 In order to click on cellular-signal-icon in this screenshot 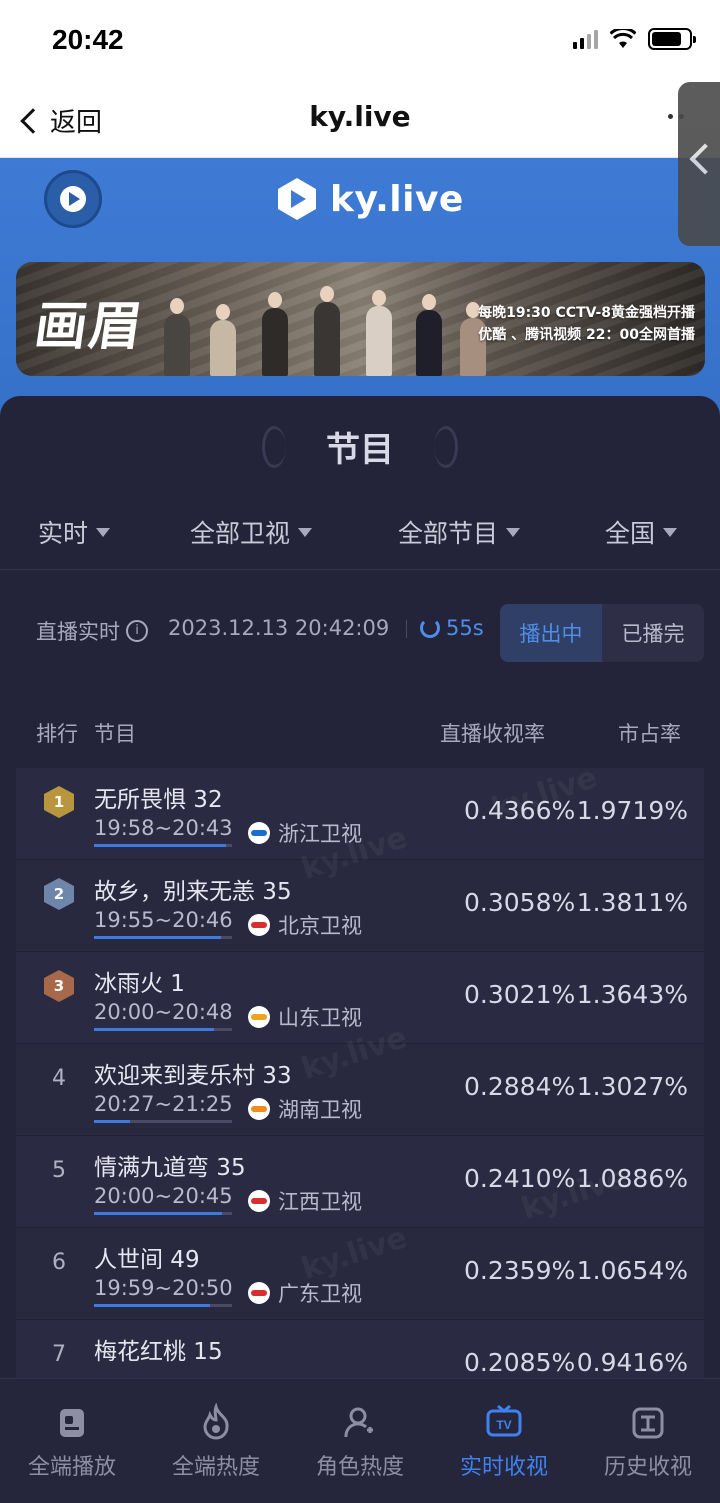, I will do `click(585, 39)`.